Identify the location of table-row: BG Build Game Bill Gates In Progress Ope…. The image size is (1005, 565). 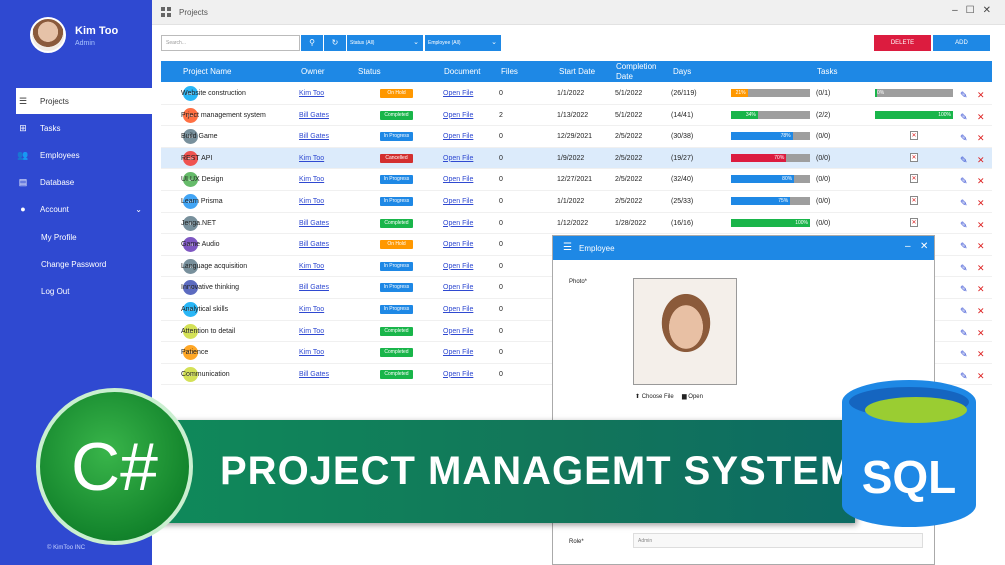
(576, 137).